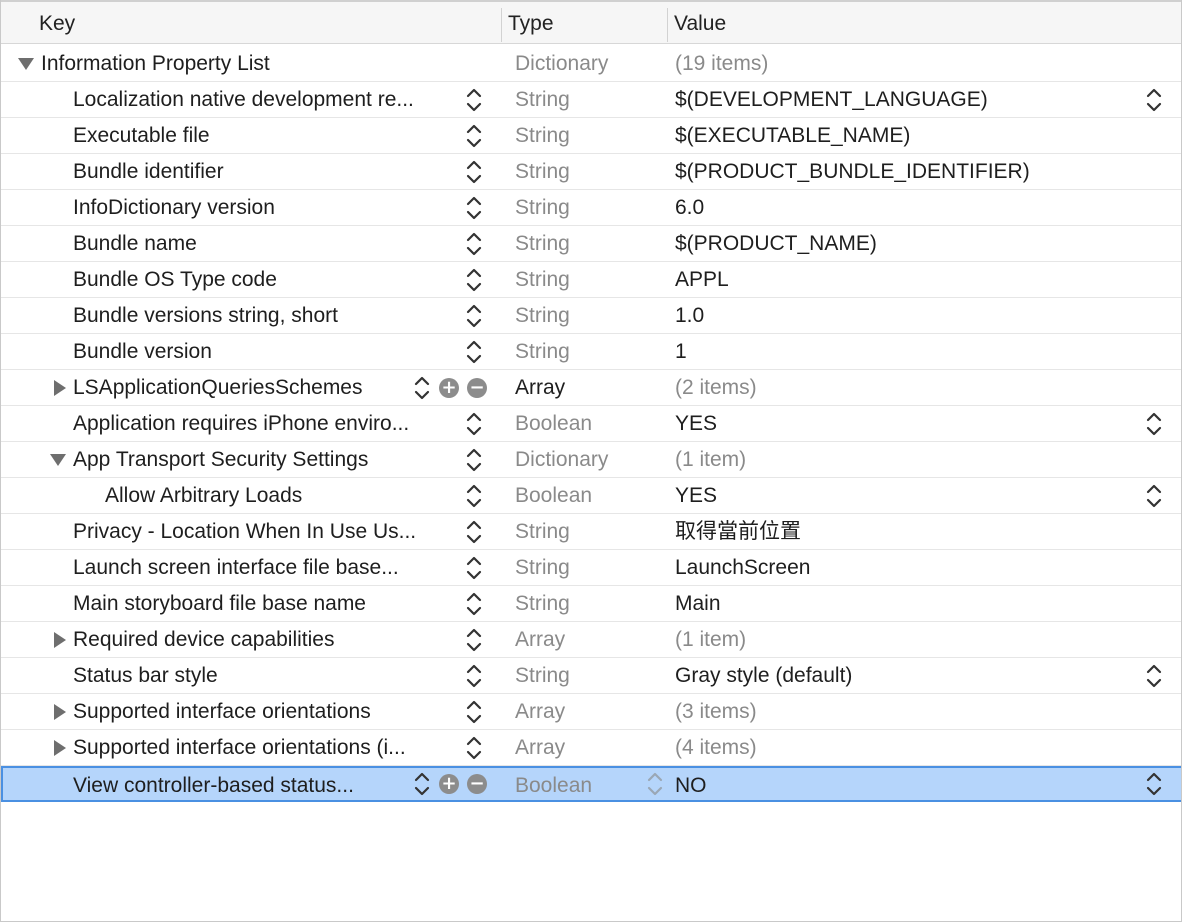 The image size is (1184, 924). What do you see at coordinates (702, 280) in the screenshot?
I see `row-value: APPL` at bounding box center [702, 280].